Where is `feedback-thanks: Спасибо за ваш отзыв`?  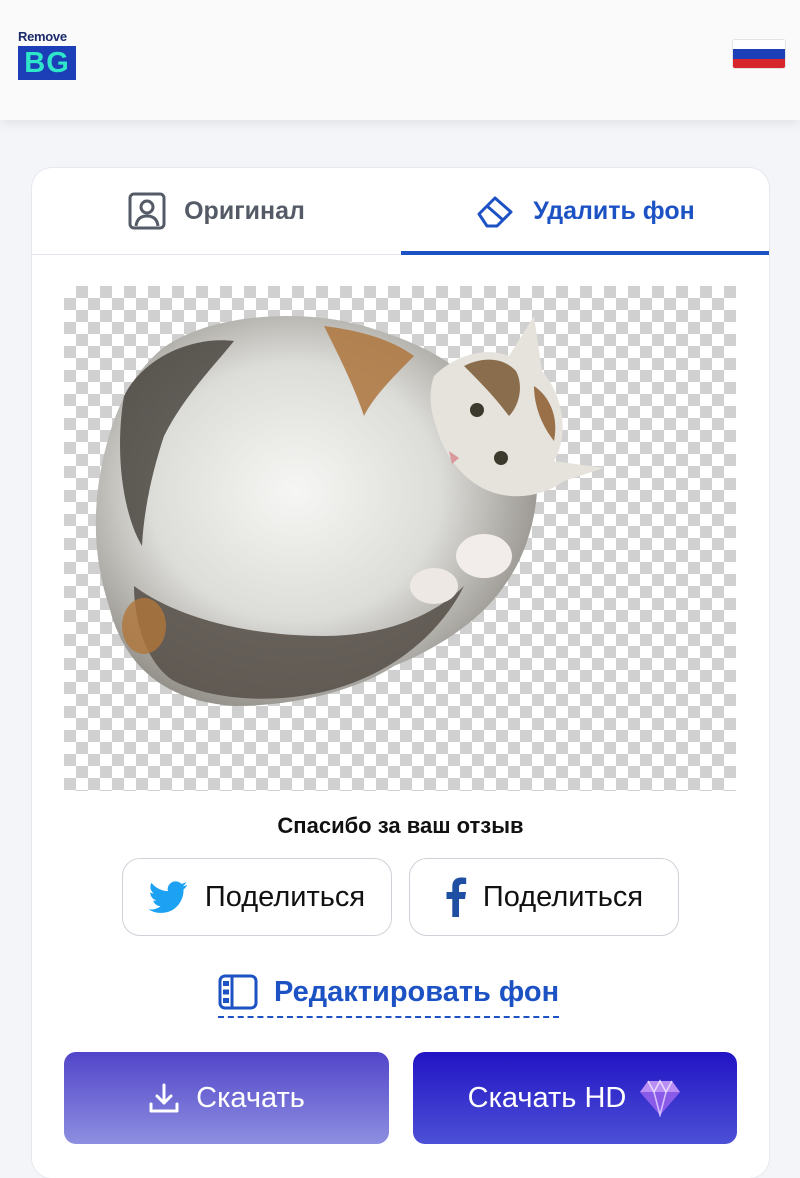
feedback-thanks: Спасибо за ваш отзыв is located at coordinates (400, 825).